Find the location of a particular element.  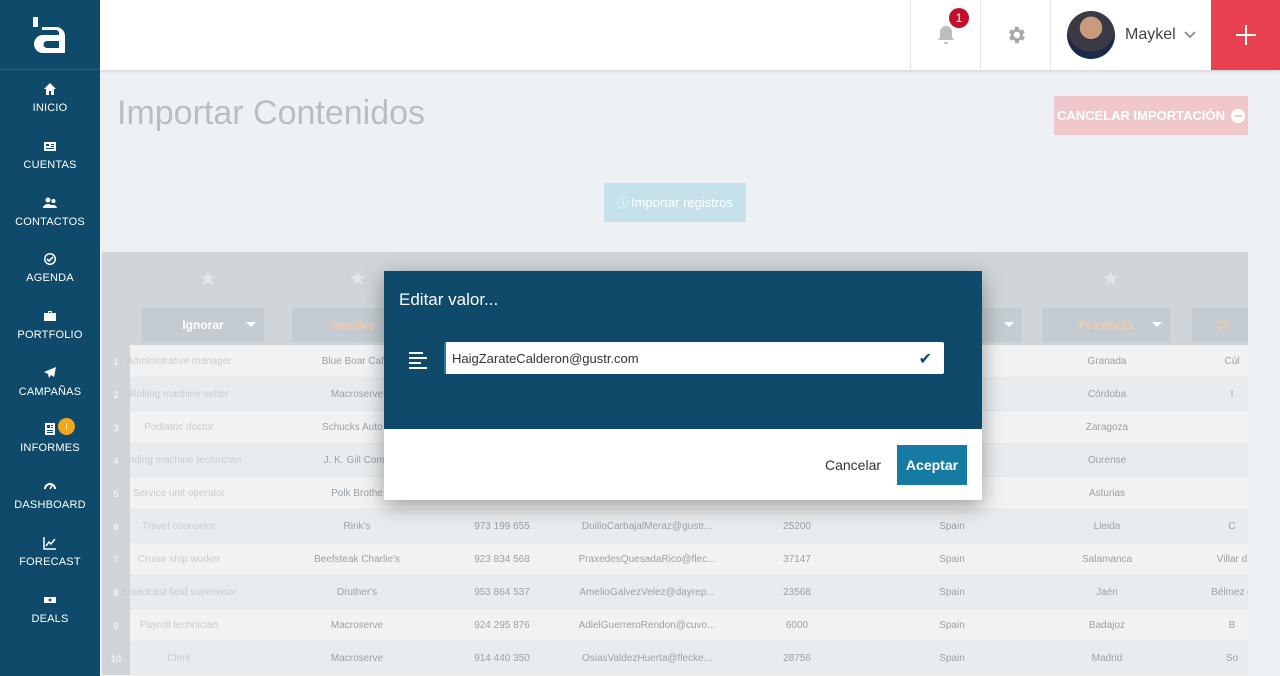

table-cell: Cúl is located at coordinates (1220, 361).